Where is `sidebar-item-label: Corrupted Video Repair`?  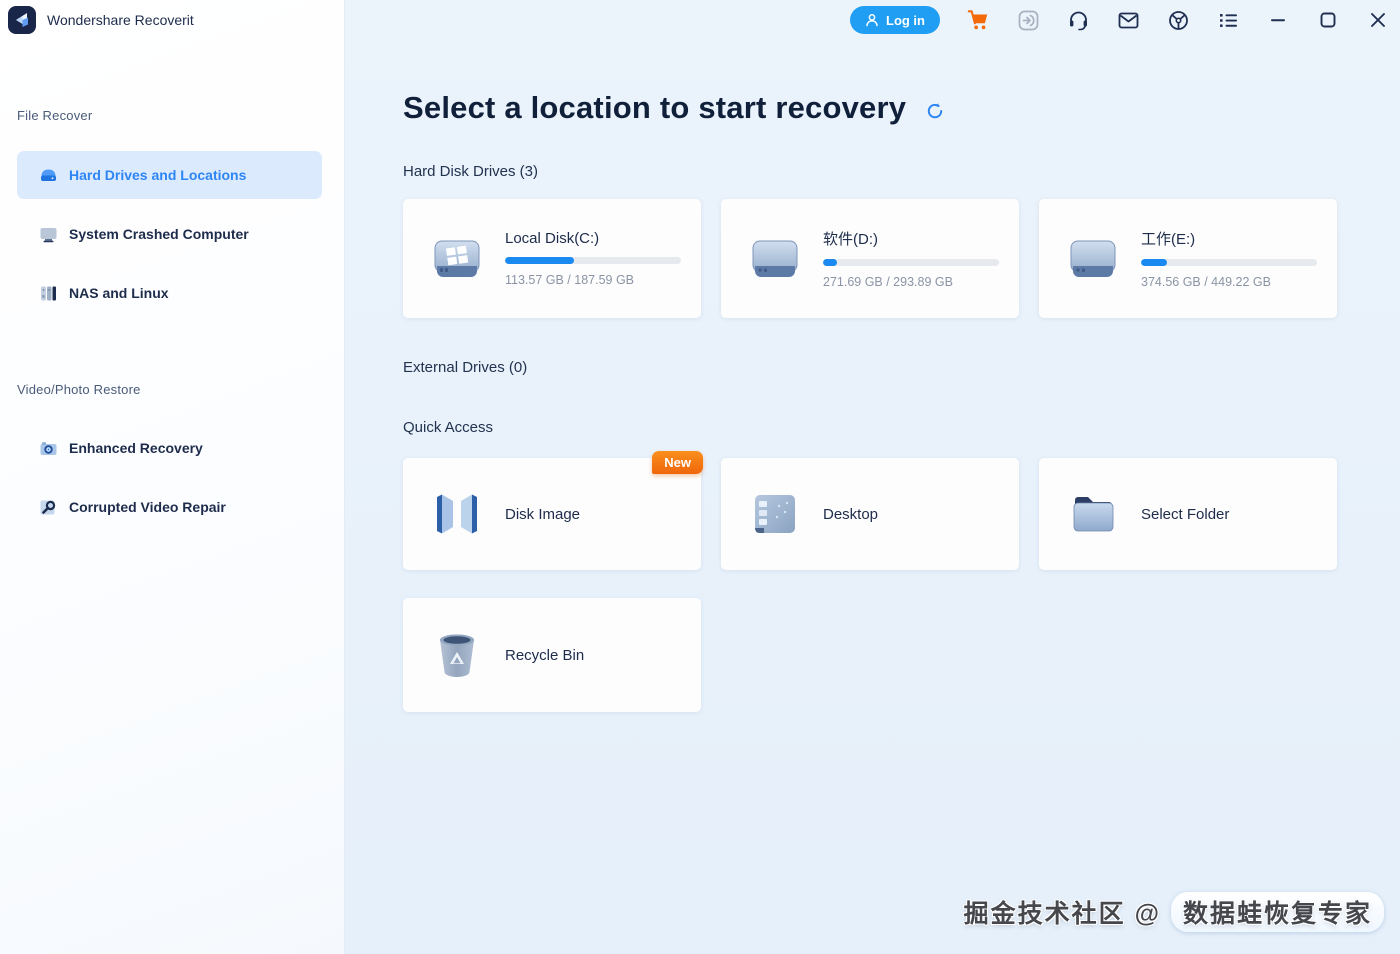 sidebar-item-label: Corrupted Video Repair is located at coordinates (147, 507).